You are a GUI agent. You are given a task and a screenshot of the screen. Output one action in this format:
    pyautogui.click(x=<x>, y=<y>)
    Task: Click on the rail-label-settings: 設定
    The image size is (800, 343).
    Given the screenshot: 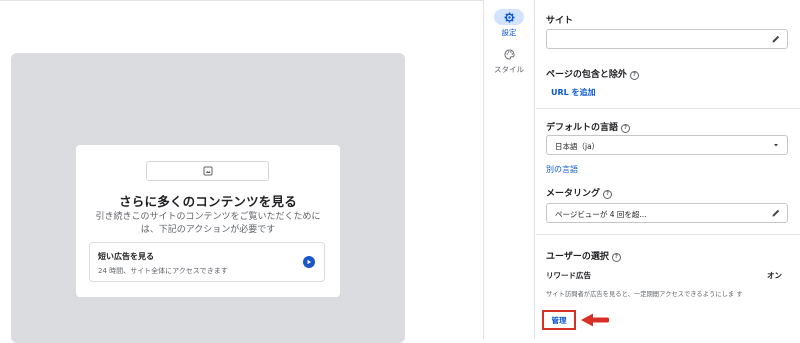 What is the action you would take?
    pyautogui.click(x=509, y=32)
    